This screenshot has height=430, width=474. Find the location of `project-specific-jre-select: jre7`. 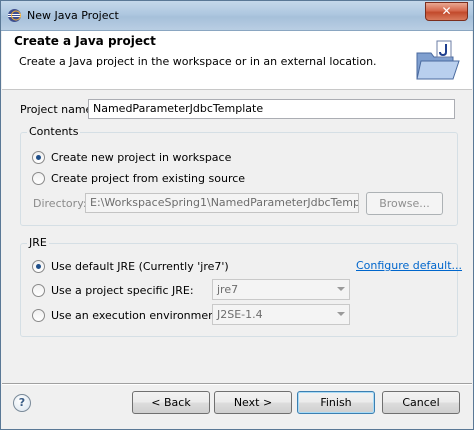

project-specific-jre-select: jre7 is located at coordinates (281, 289).